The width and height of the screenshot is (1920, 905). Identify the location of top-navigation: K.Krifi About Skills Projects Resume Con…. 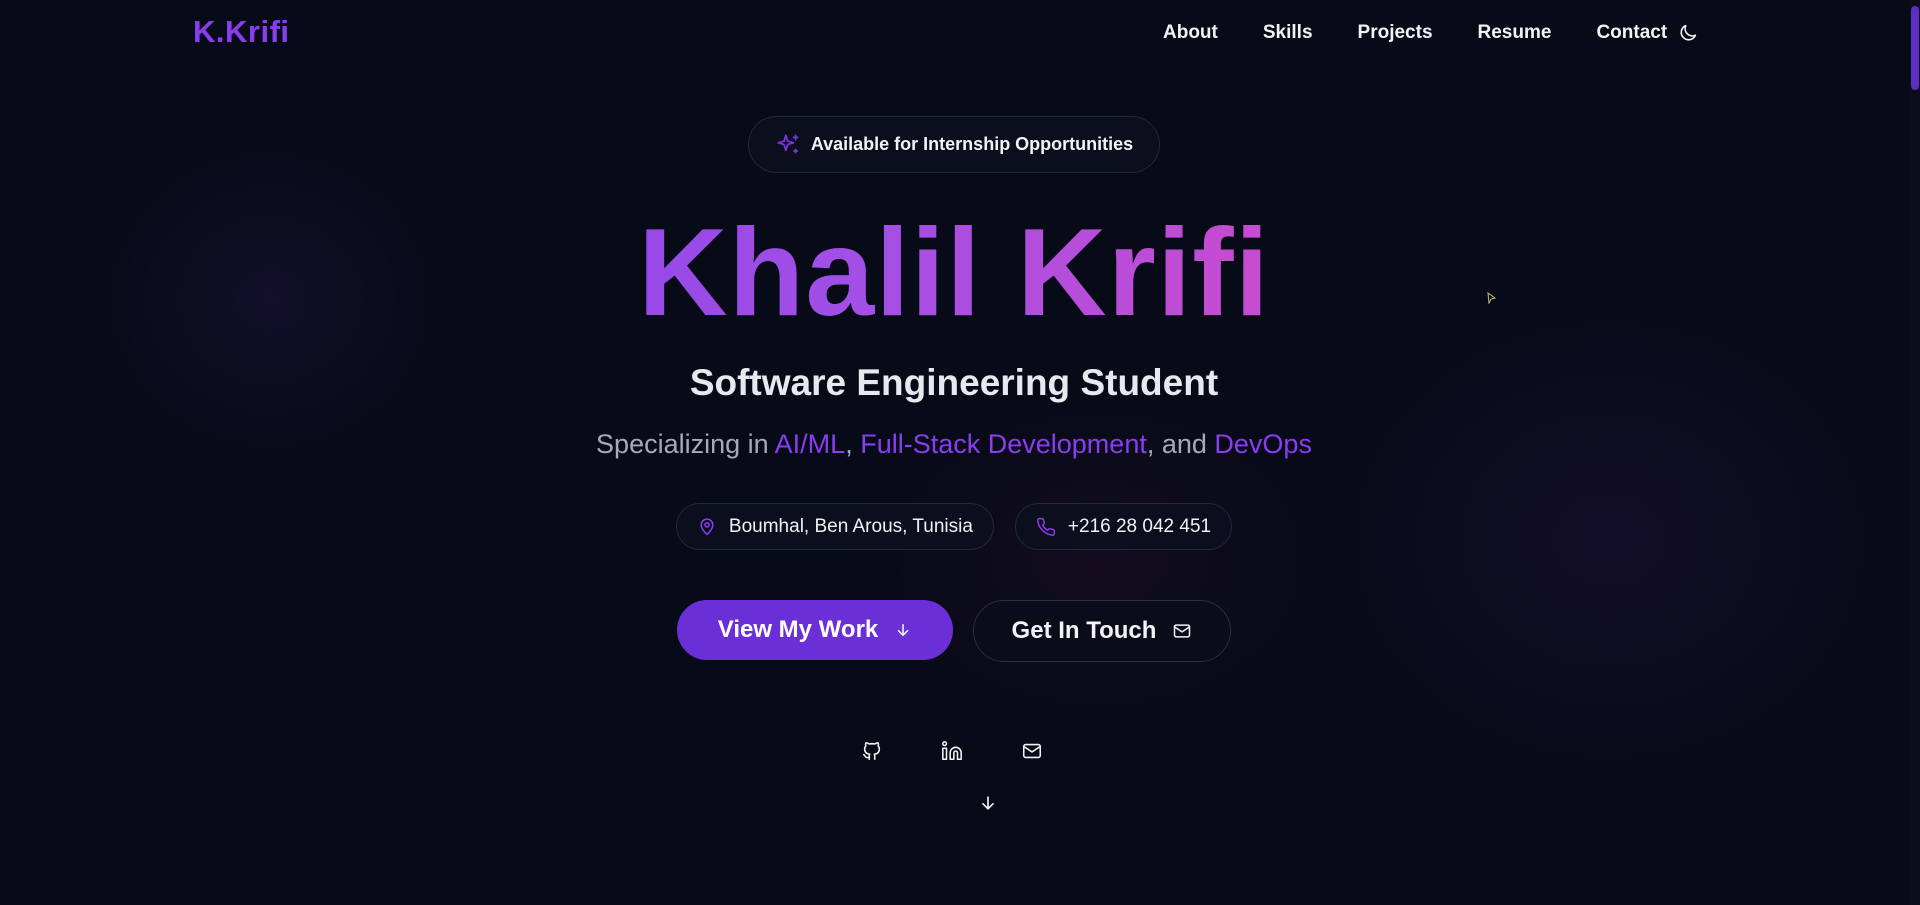
(960, 34).